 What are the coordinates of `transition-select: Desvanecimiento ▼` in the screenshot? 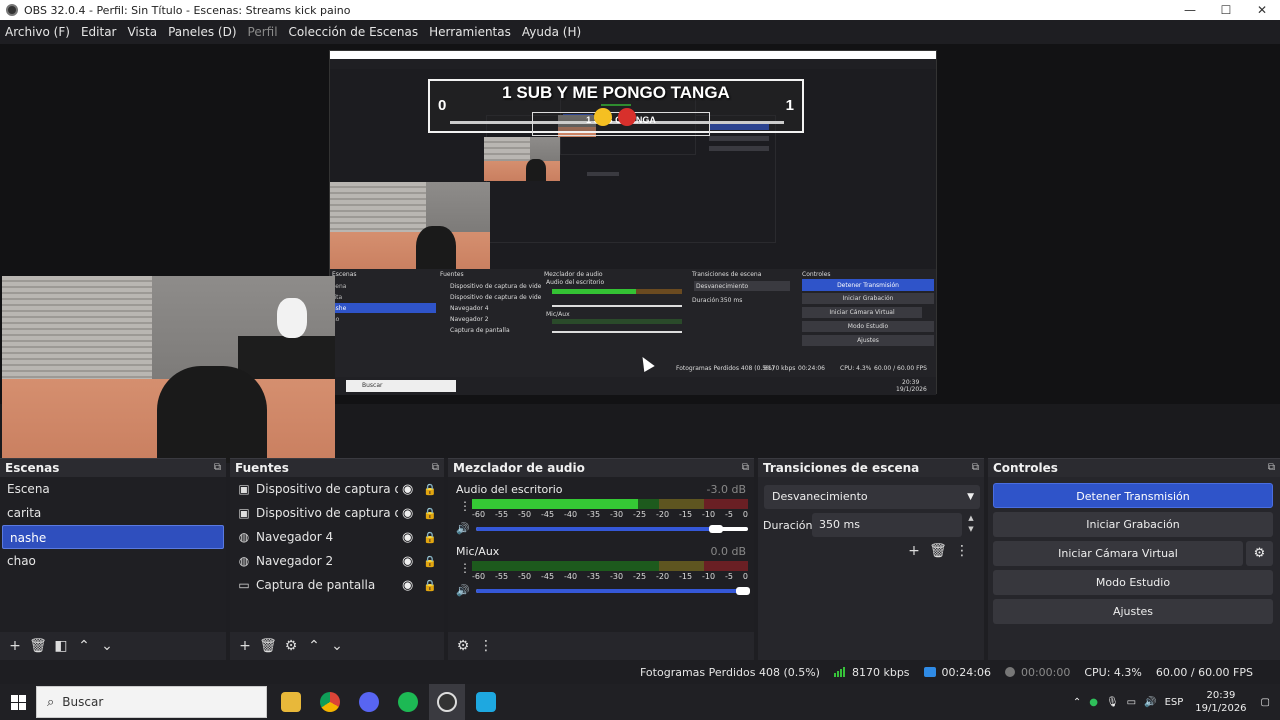 It's located at (872, 497).